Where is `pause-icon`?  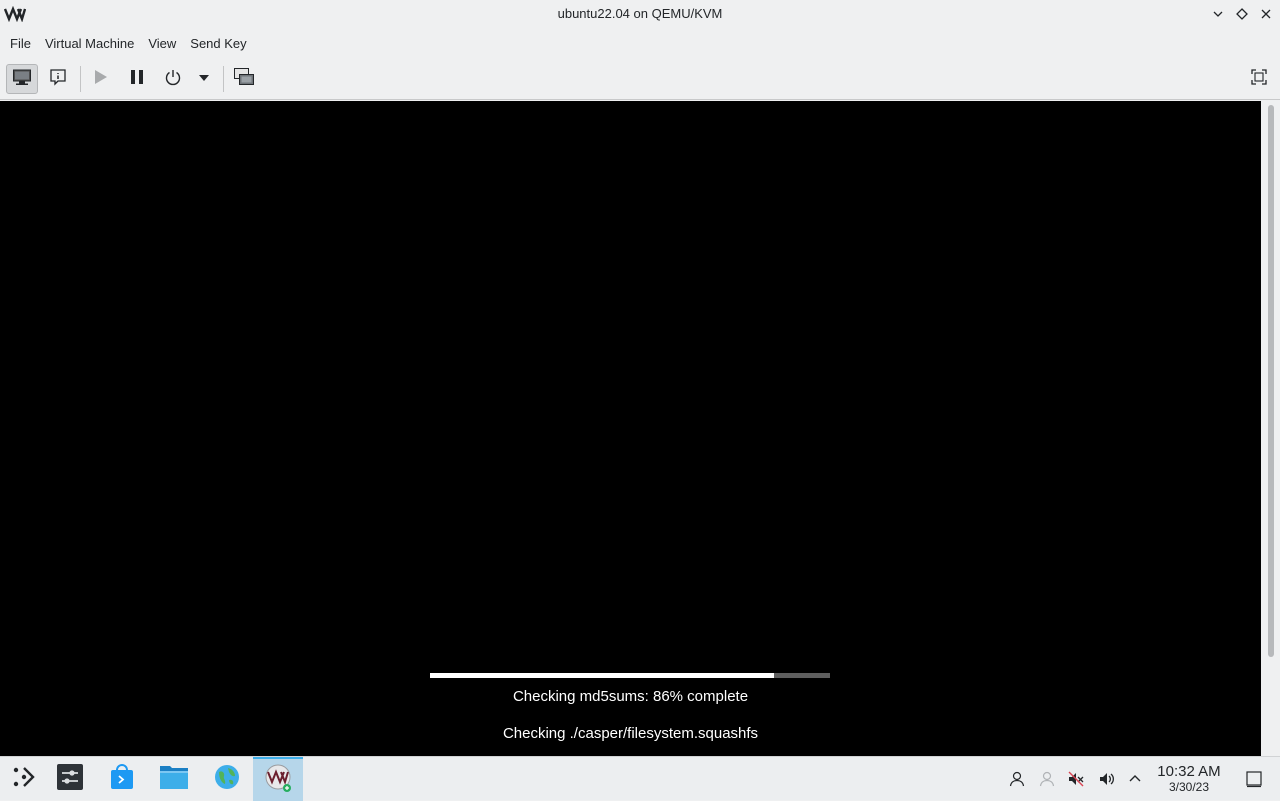 pause-icon is located at coordinates (137, 79).